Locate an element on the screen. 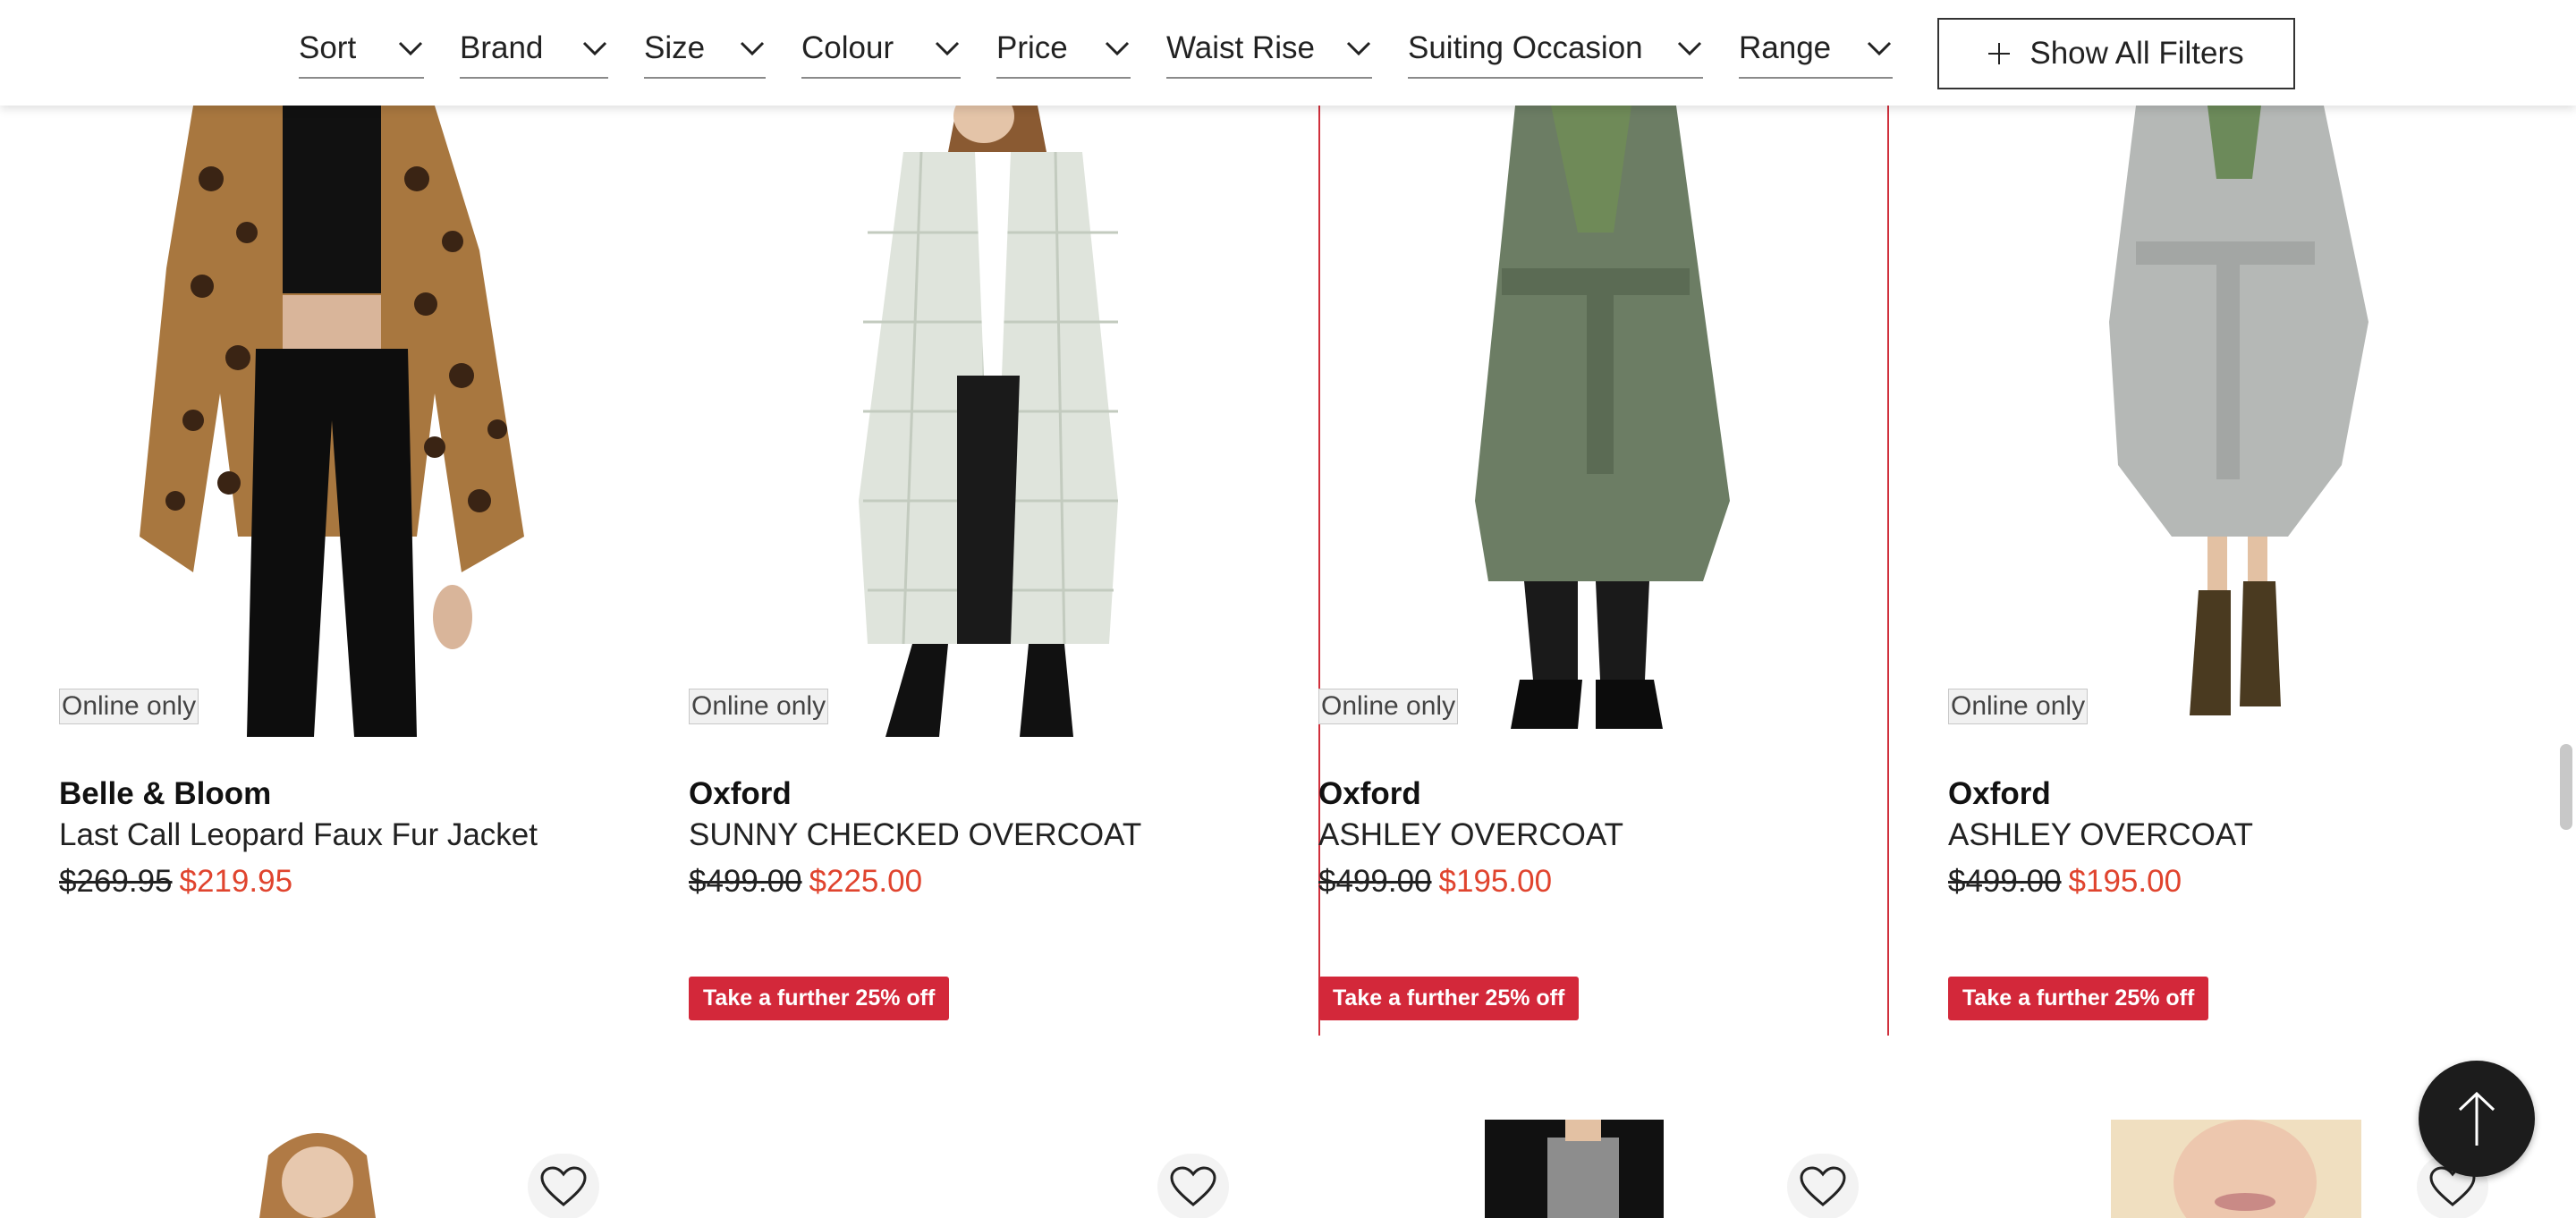 Image resolution: width=2576 pixels, height=1218 pixels. filter-waist-rise: Waist Rise is located at coordinates (1269, 49).